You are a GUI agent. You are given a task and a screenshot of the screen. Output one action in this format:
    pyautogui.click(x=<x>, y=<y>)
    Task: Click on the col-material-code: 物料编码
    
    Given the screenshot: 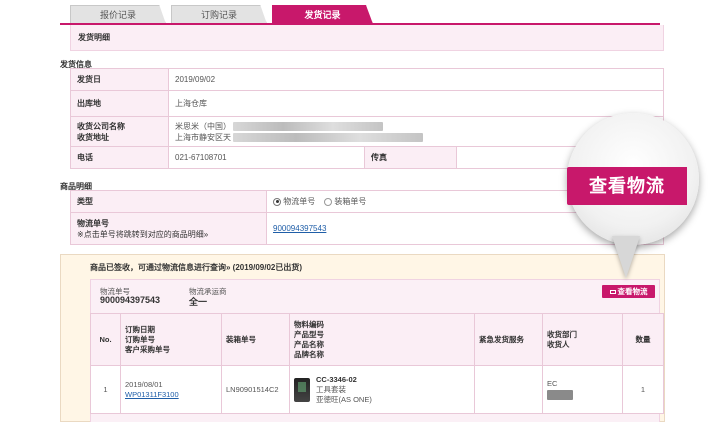 What is the action you would take?
    pyautogui.click(x=309, y=324)
    